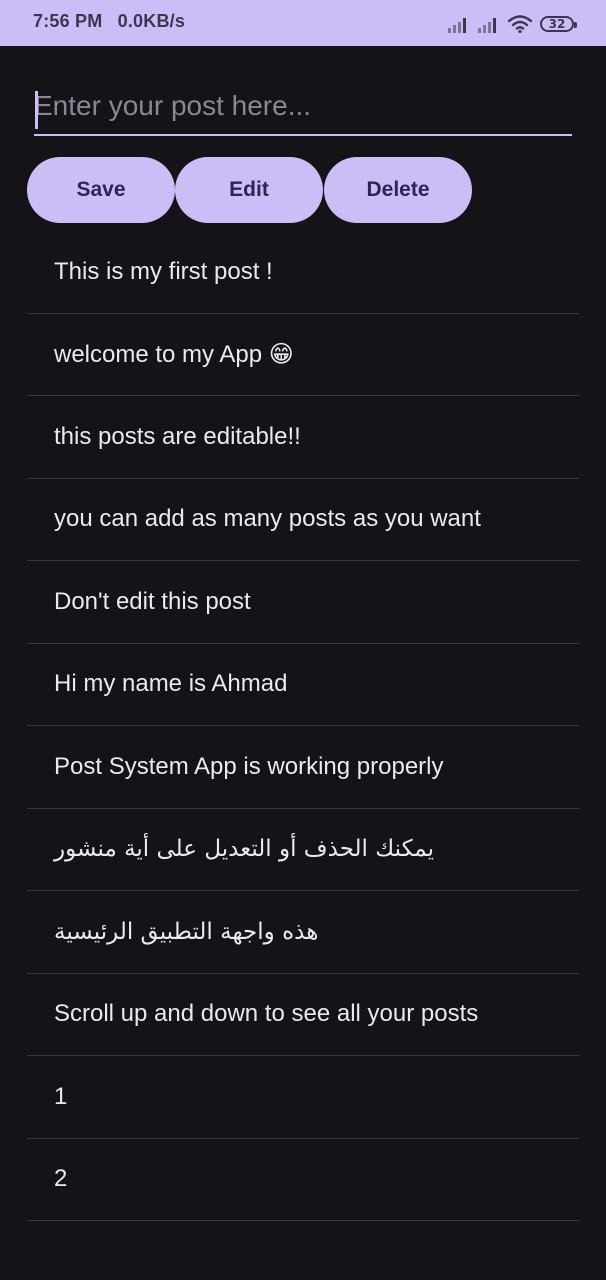  I want to click on edit-button: Edit, so click(249, 190).